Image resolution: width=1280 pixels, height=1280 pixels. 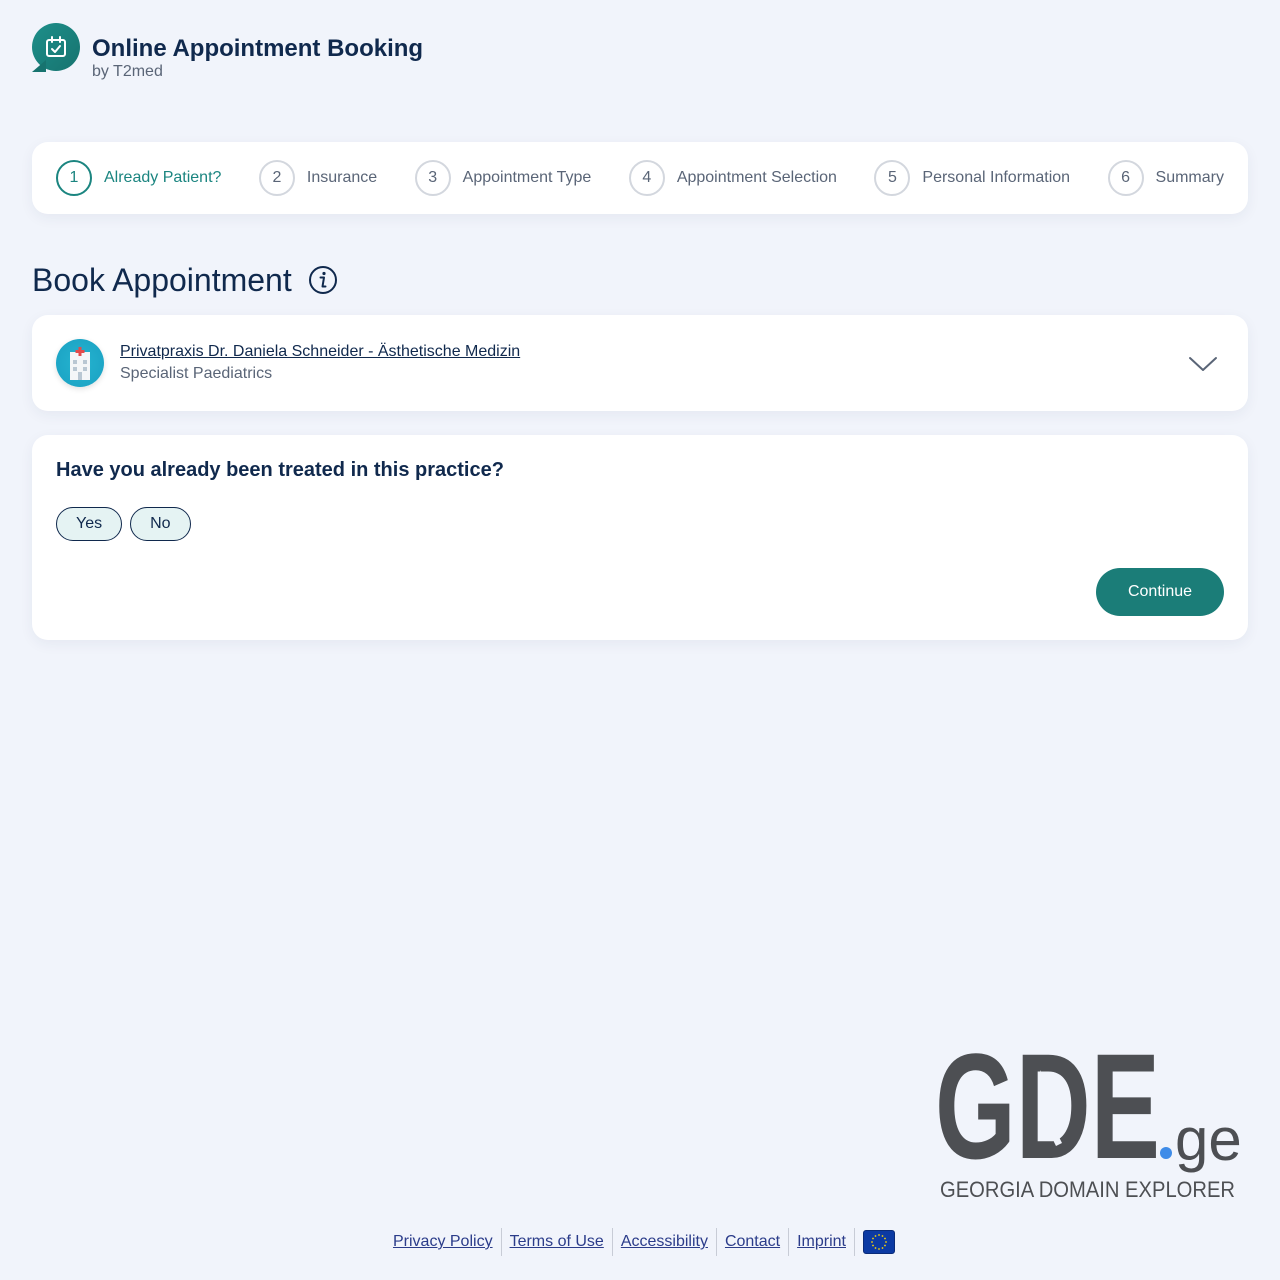 What do you see at coordinates (342, 177) in the screenshot?
I see `step-label: Insurance` at bounding box center [342, 177].